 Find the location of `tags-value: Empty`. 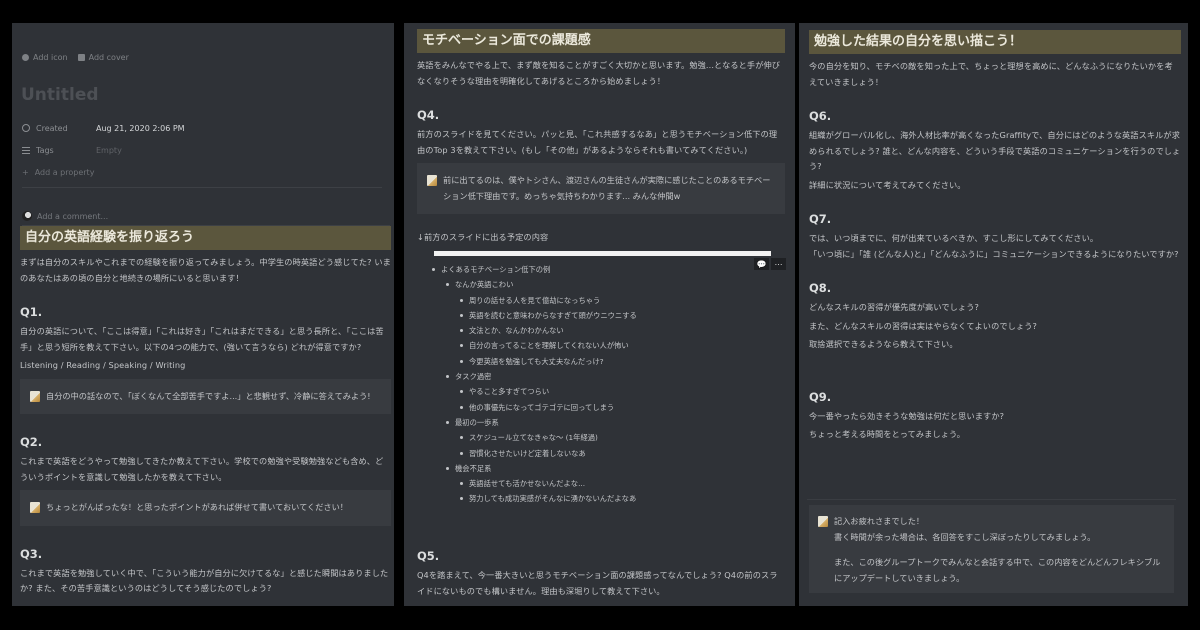

tags-value: Empty is located at coordinates (109, 150).